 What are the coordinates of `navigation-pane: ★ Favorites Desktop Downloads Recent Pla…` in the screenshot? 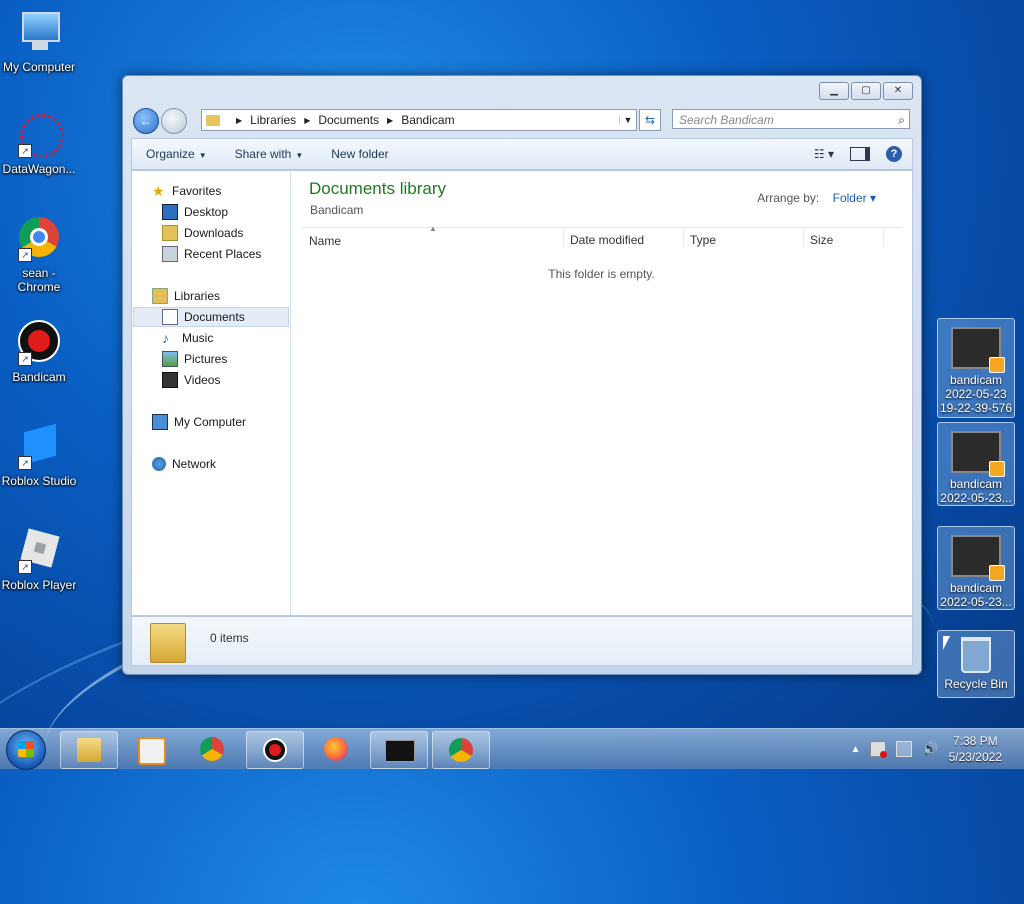 It's located at (211, 393).